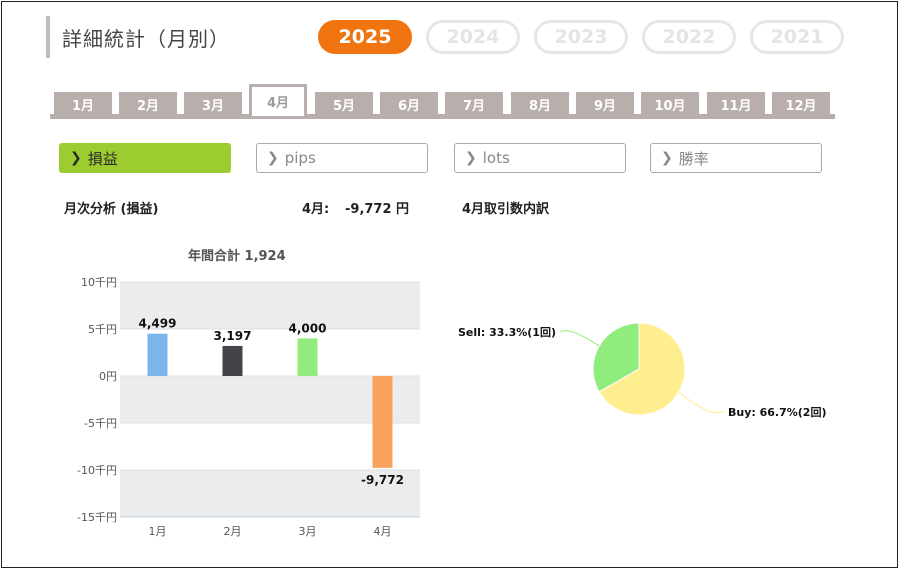  What do you see at coordinates (213, 104) in the screenshot?
I see `tab-month-3: 3月` at bounding box center [213, 104].